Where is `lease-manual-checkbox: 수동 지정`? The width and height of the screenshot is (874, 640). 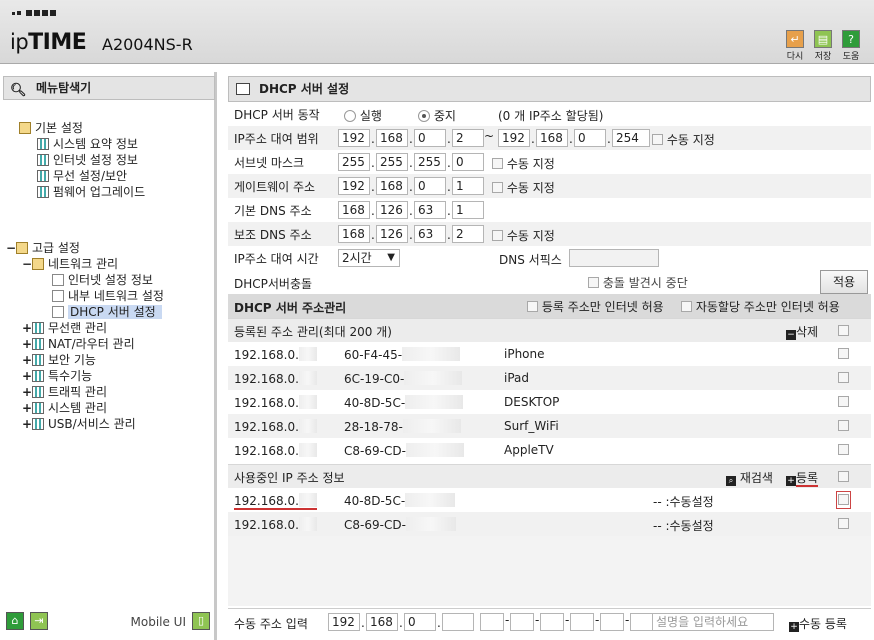 lease-manual-checkbox: 수동 지정 is located at coordinates (683, 139).